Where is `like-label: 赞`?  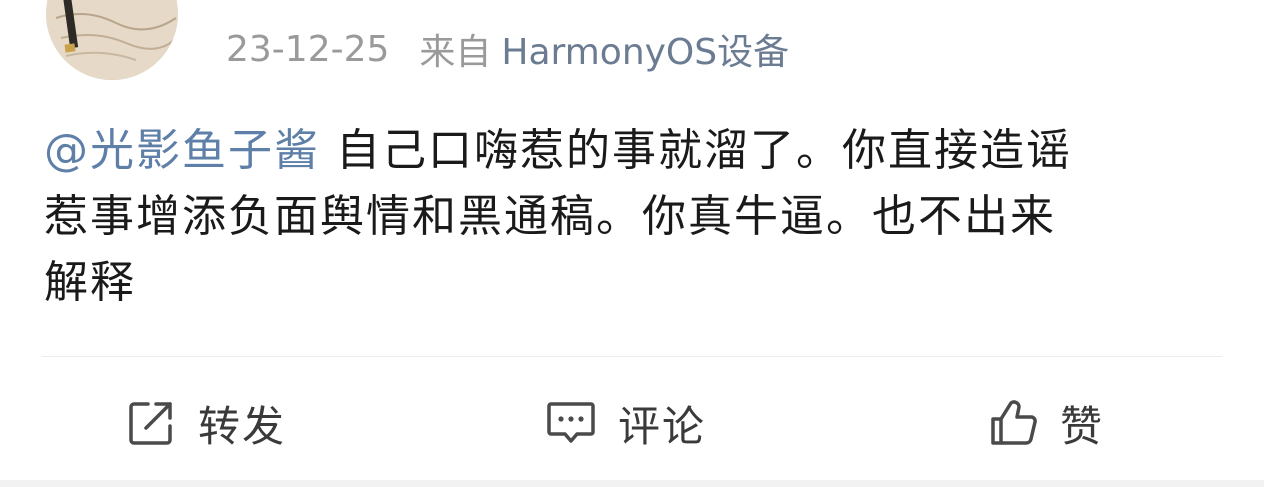 like-label: 赞 is located at coordinates (1082, 426).